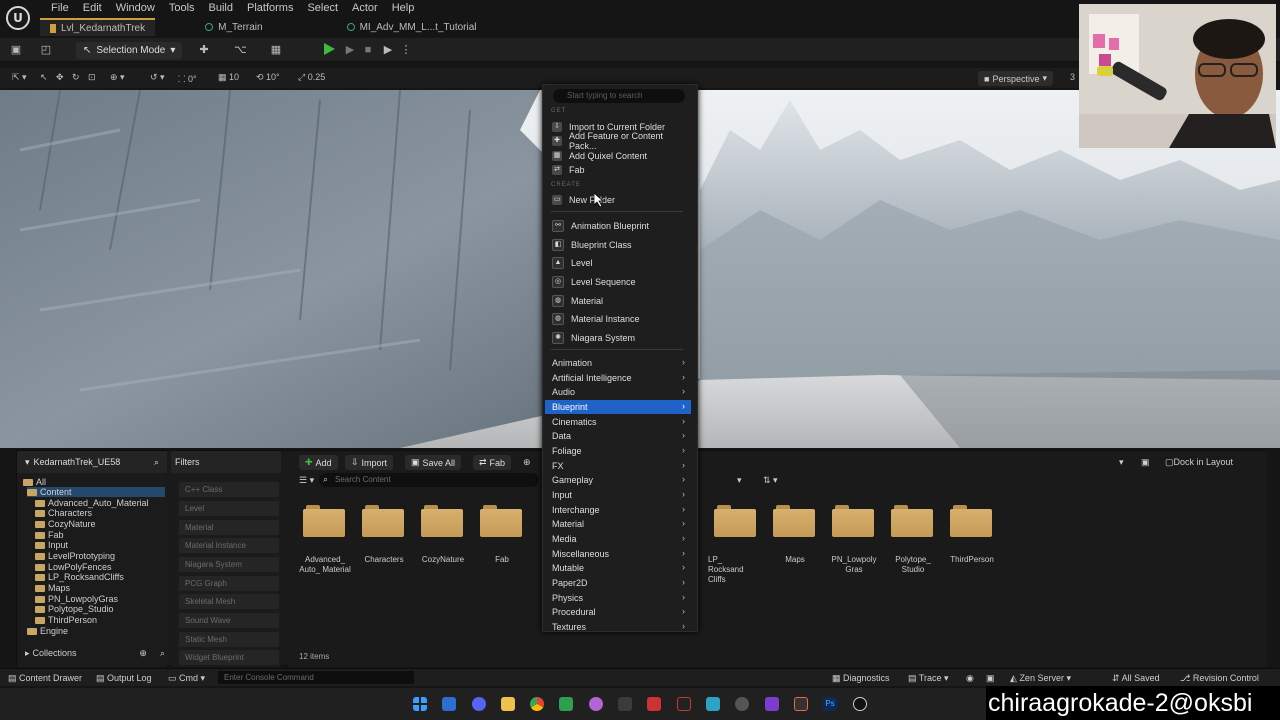 This screenshot has width=1280, height=720. What do you see at coordinates (420, 704) in the screenshot?
I see `windows-start-icon` at bounding box center [420, 704].